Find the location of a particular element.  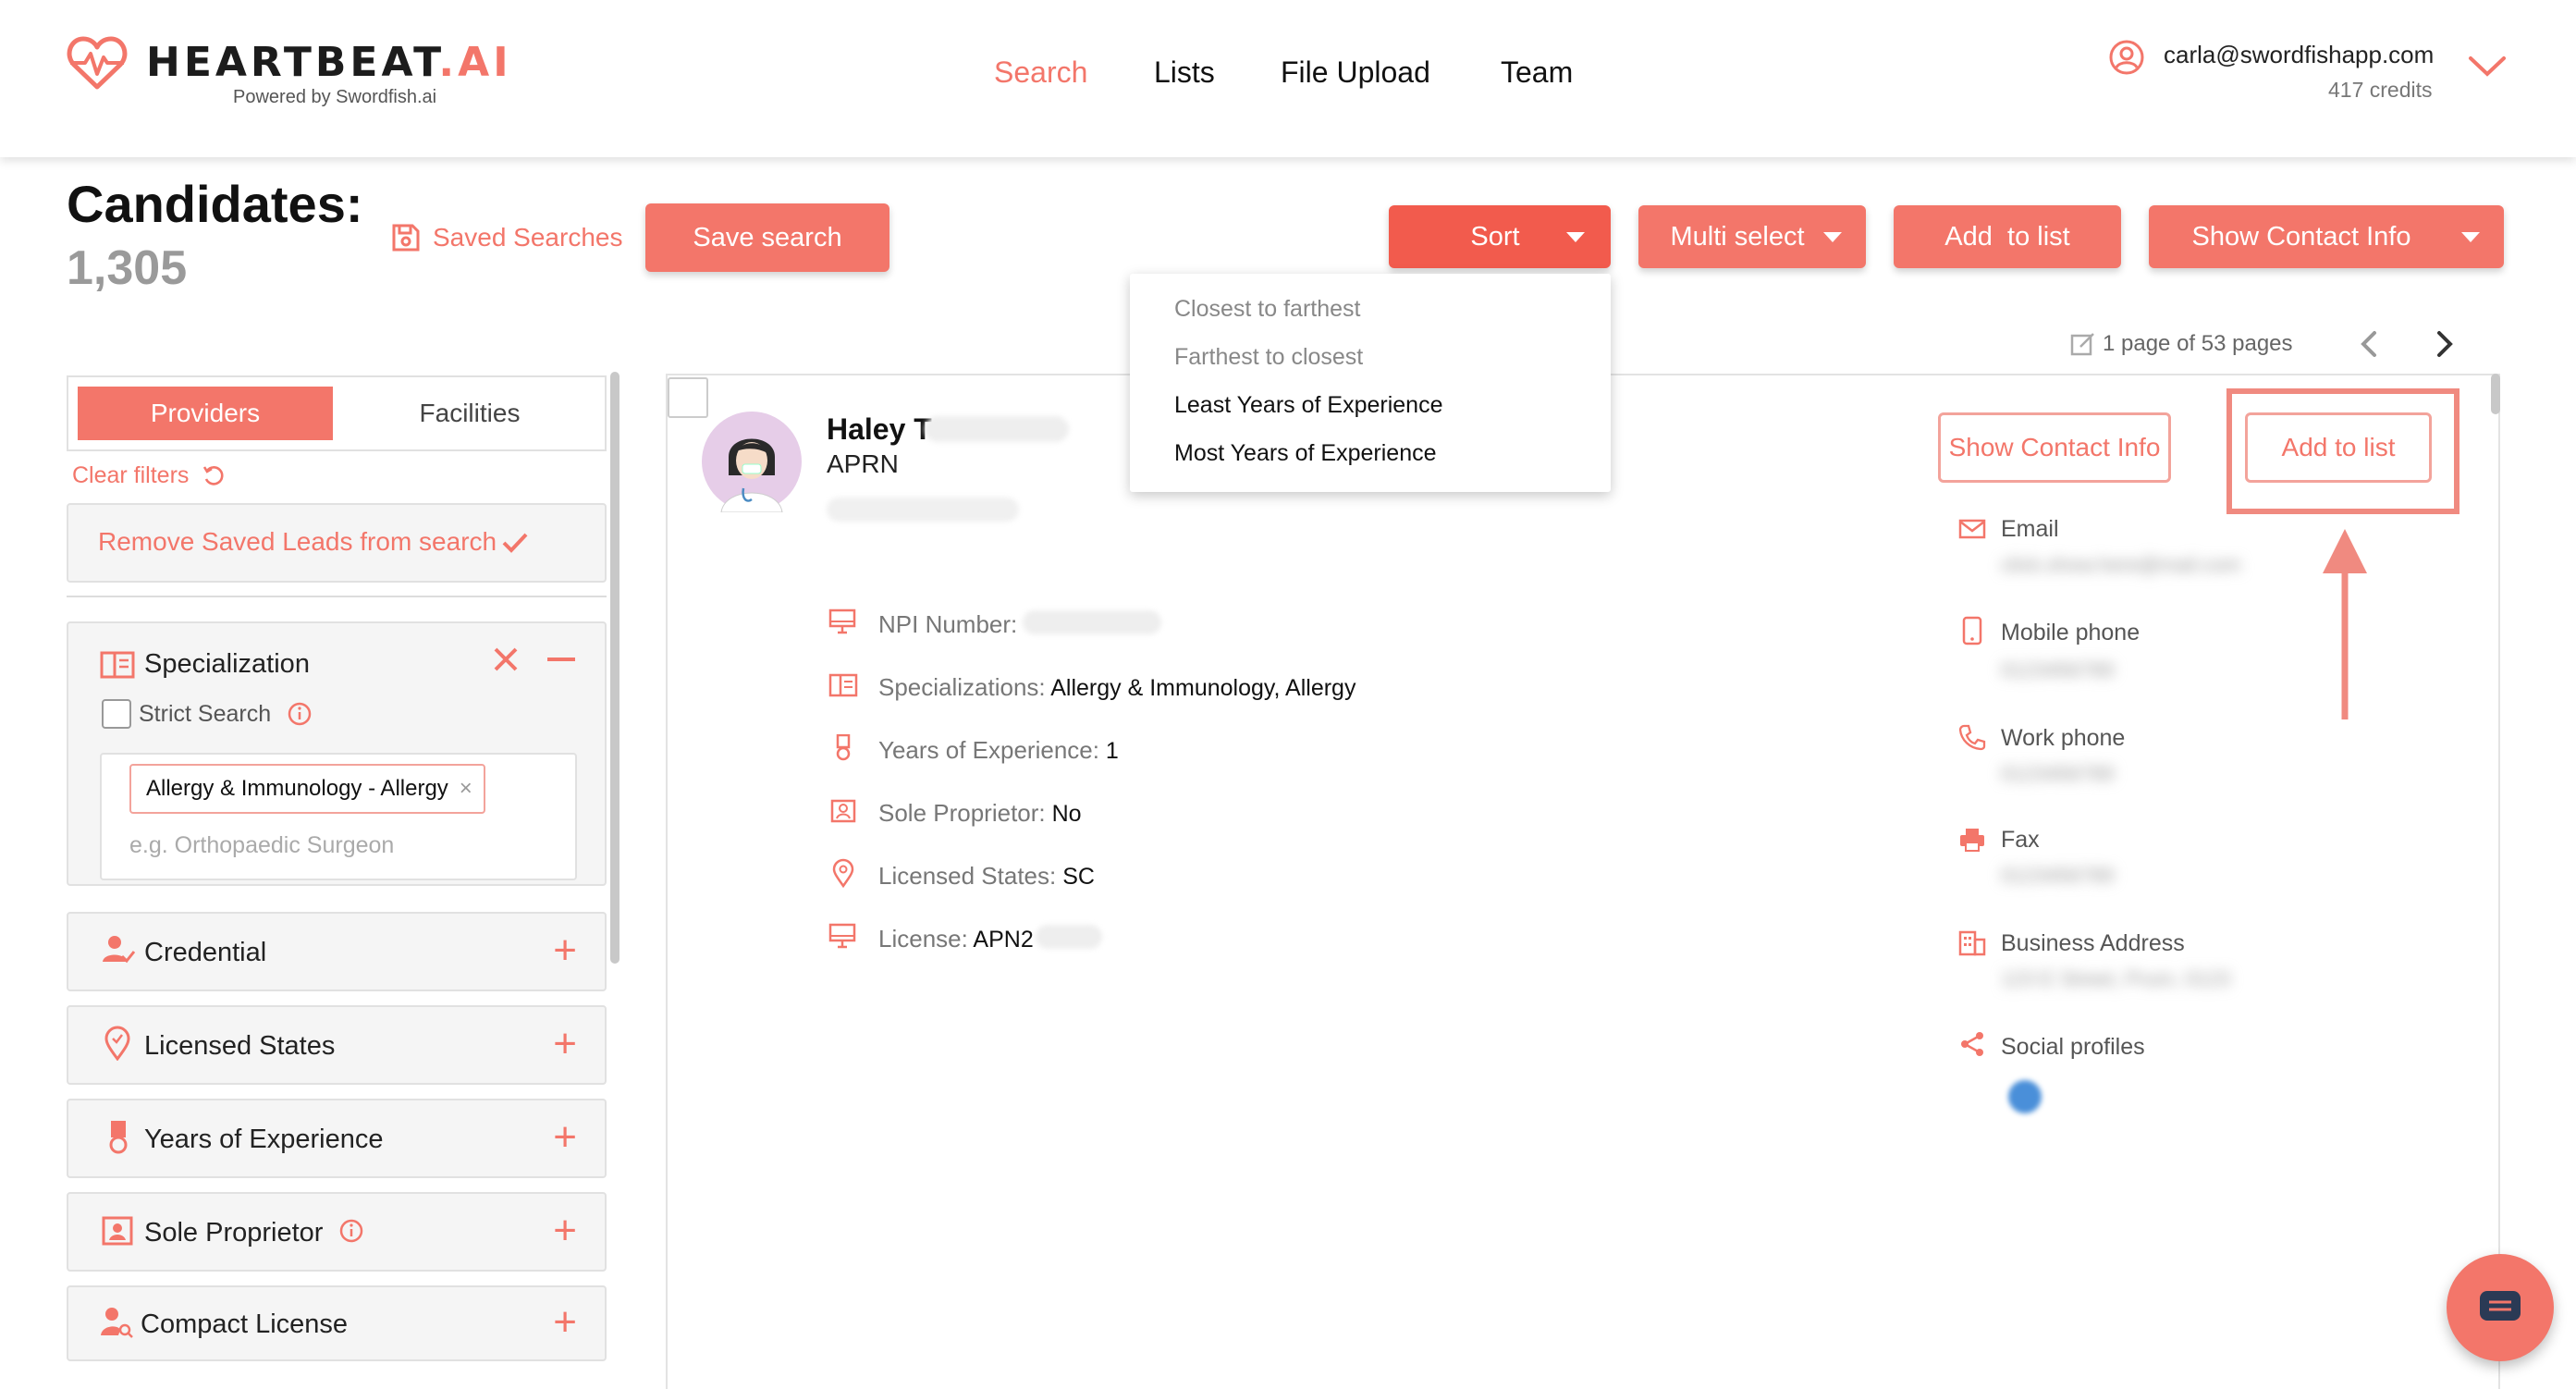

candidate-name: Haley T is located at coordinates (879, 429).